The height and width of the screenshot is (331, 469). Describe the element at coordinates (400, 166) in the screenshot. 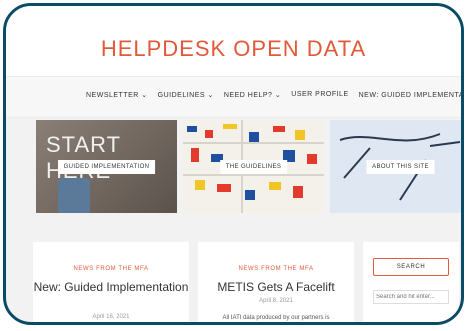

I see `tile-label-about: ABOUT THIS SITE` at that location.